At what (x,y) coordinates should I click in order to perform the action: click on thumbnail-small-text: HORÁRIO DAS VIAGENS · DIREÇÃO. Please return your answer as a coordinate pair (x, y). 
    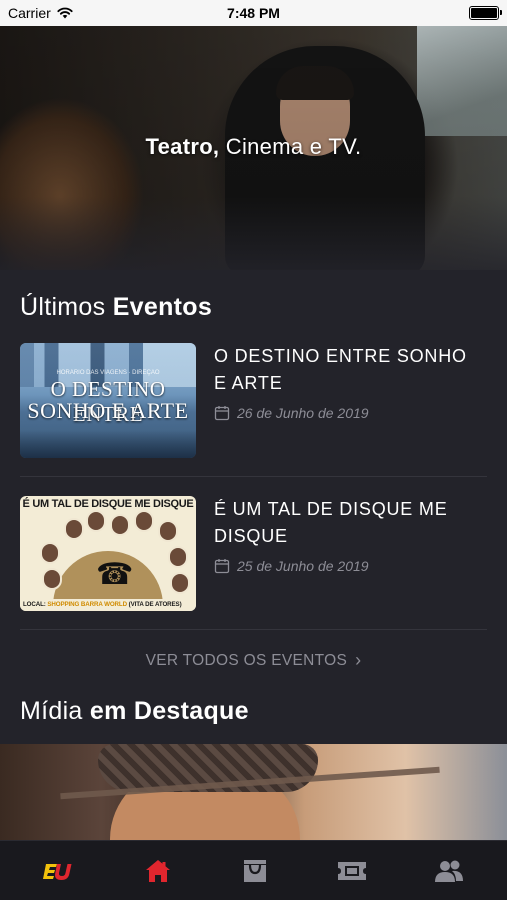
    Looking at the image, I should click on (108, 373).